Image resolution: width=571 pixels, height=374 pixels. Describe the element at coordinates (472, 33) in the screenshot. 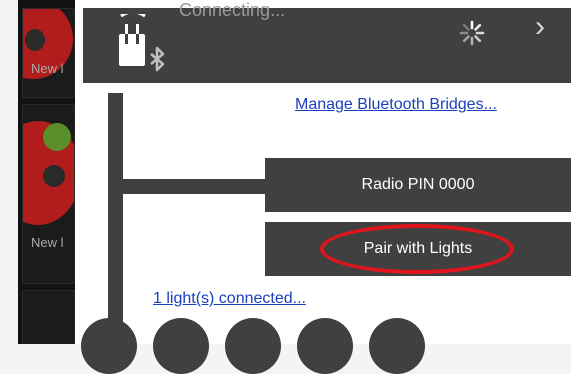

I see `loading-spinner-icon` at that location.